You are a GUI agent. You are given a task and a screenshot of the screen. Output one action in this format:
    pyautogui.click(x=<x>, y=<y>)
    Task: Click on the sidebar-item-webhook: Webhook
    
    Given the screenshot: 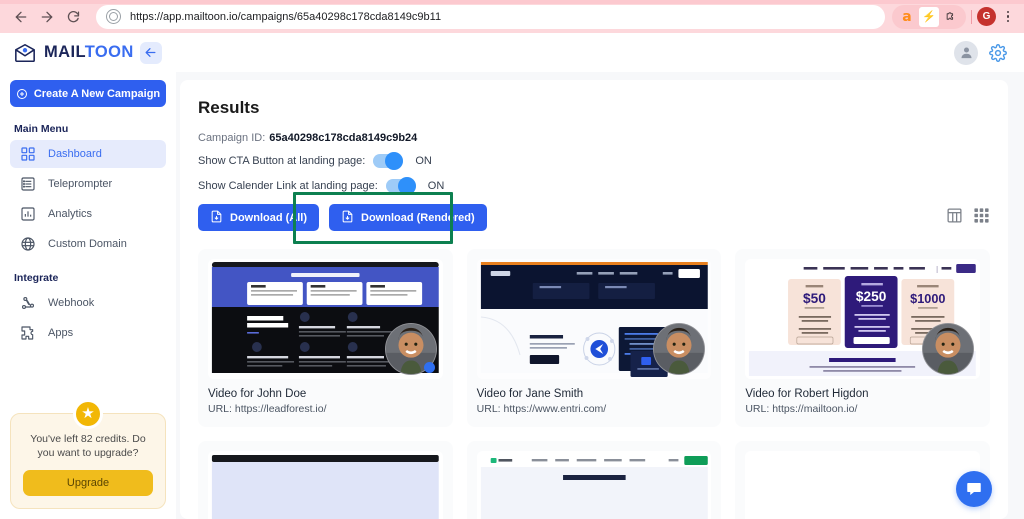 What is the action you would take?
    pyautogui.click(x=88, y=303)
    